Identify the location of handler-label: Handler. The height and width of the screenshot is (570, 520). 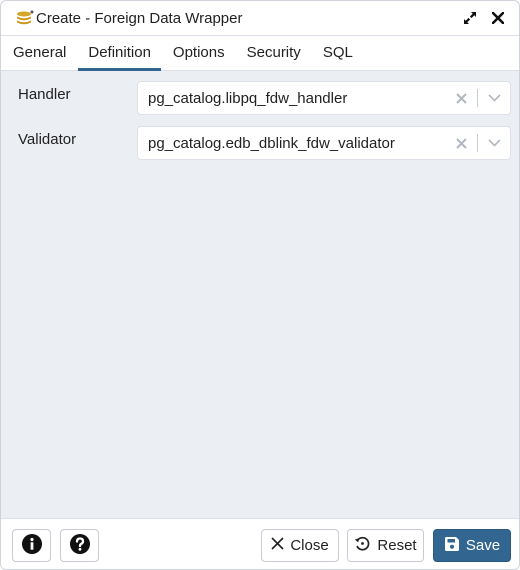
(44, 94).